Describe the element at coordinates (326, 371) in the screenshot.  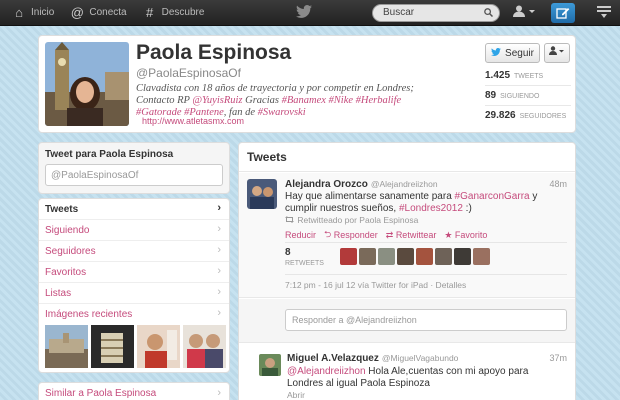
I see `mention-link: @Alejandreiizhon` at that location.